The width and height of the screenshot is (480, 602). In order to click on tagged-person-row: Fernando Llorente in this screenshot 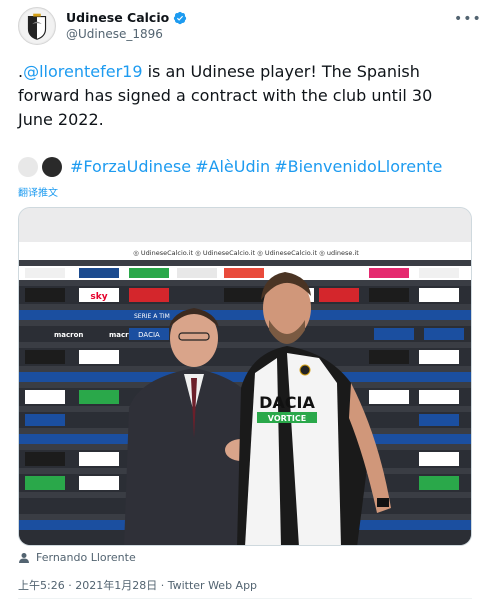, I will do `click(77, 557)`.